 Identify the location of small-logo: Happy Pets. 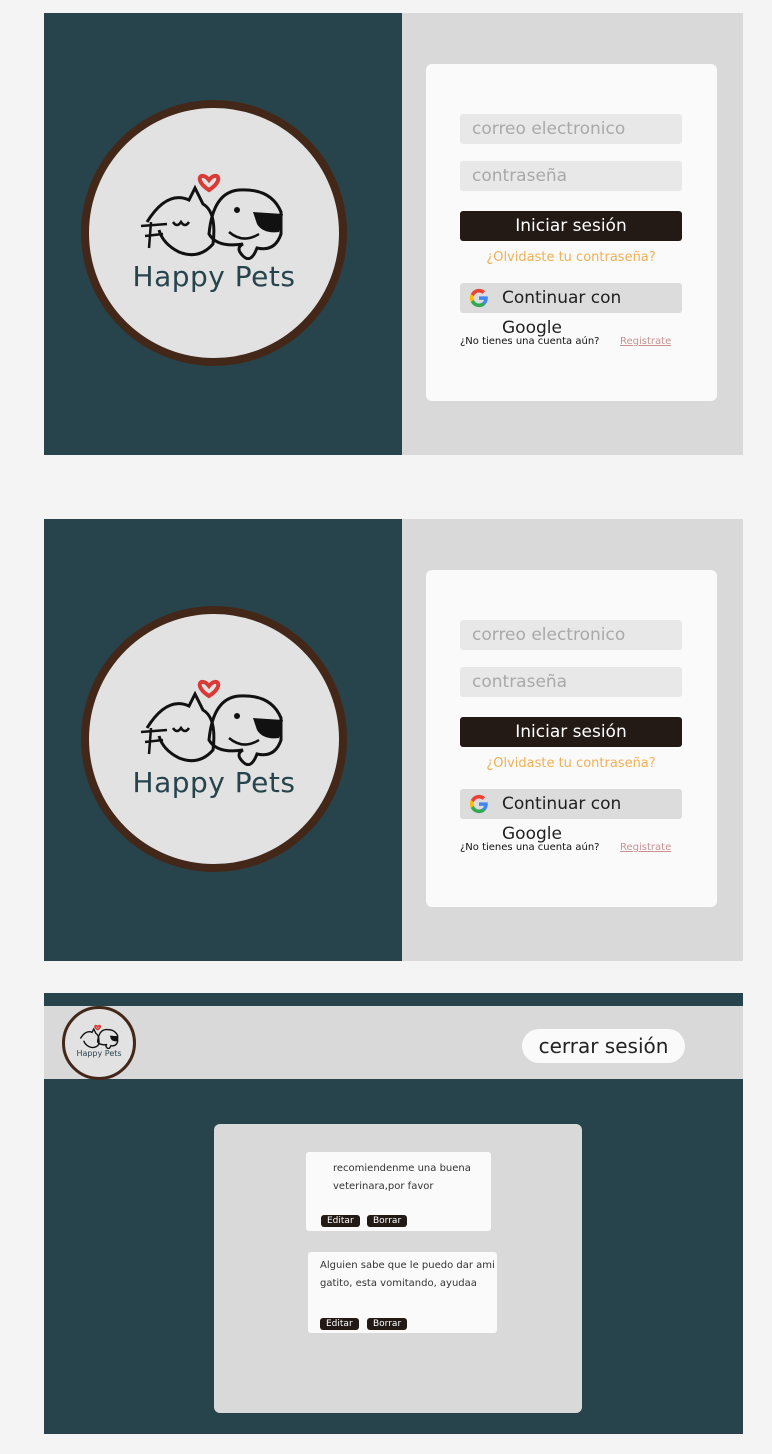
(99, 1043).